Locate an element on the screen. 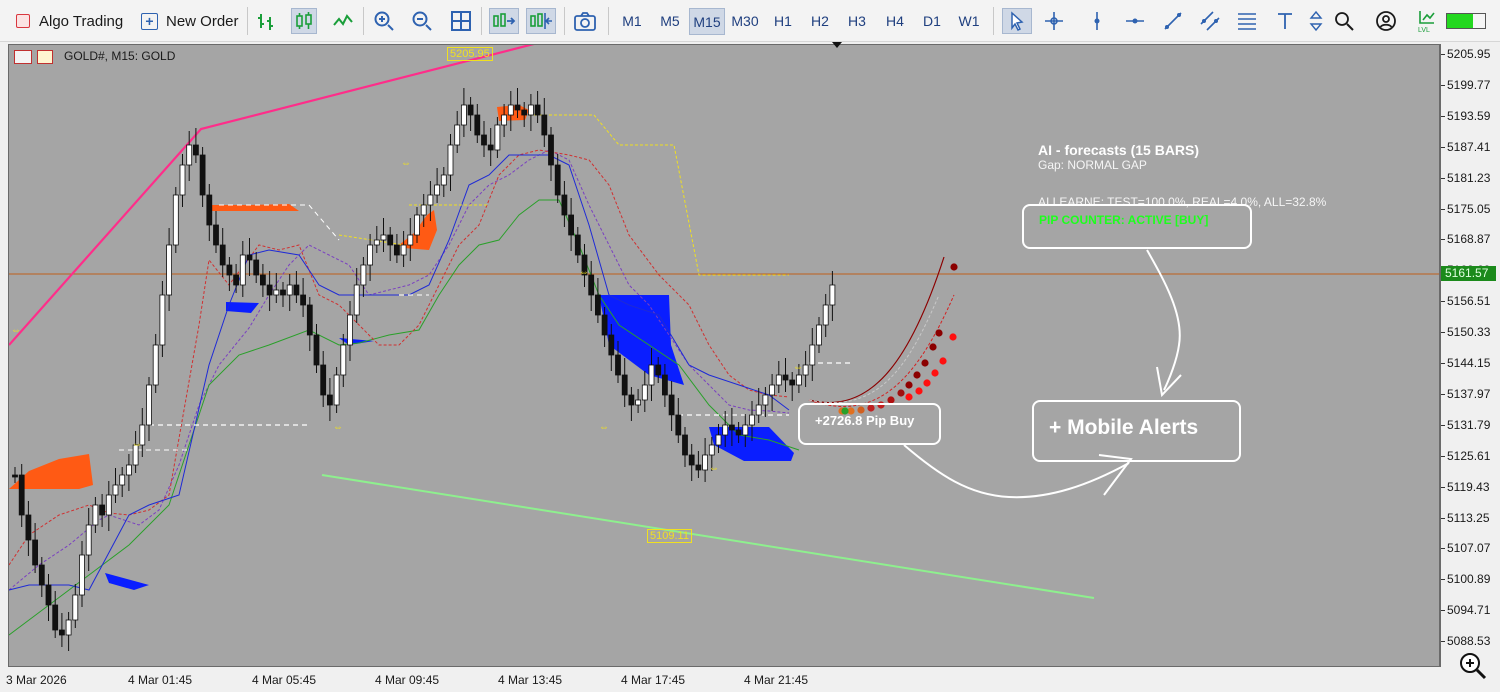 The height and width of the screenshot is (692, 1500). zoom-in-icon is located at coordinates (384, 21).